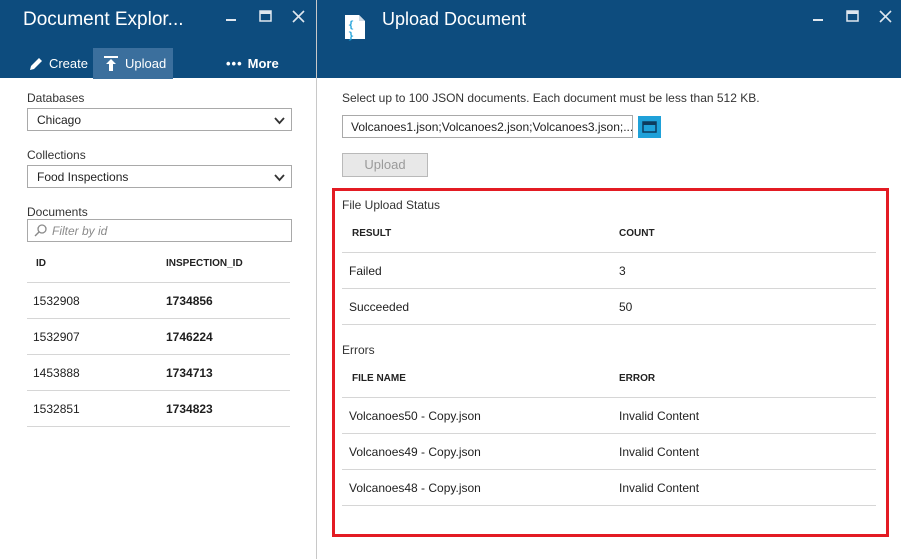 The height and width of the screenshot is (559, 901). I want to click on column-header-result: RESULT, so click(372, 233).